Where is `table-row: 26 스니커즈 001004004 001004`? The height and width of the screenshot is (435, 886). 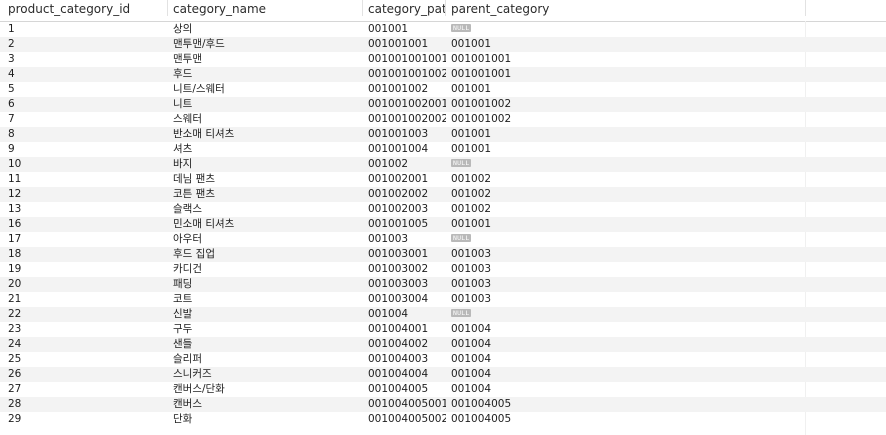
table-row: 26 스니커즈 001004004 001004 is located at coordinates (443, 374).